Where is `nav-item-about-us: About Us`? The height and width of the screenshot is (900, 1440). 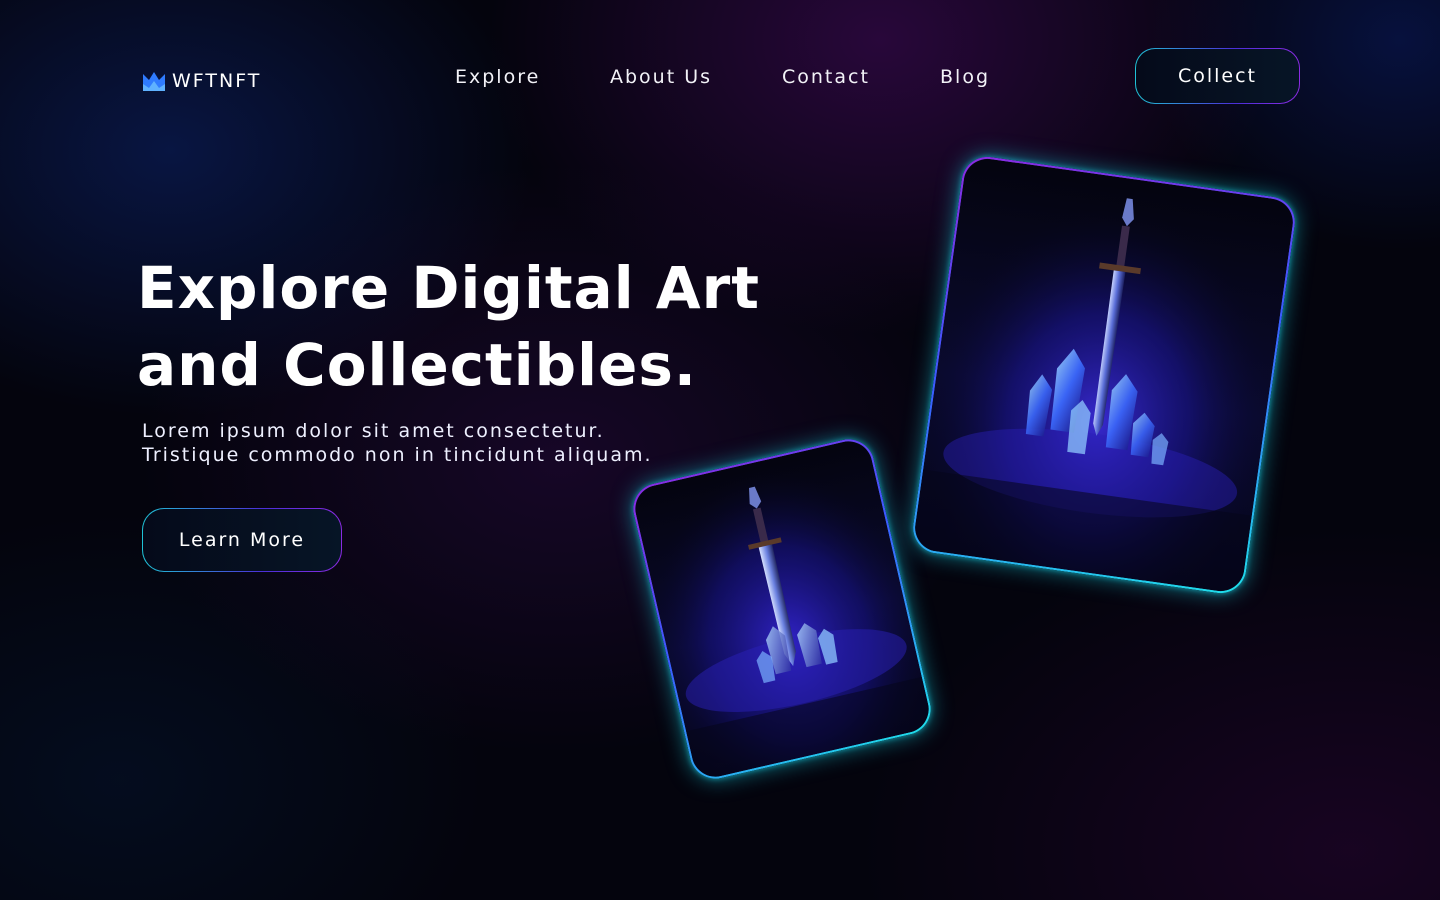 nav-item-about-us: About Us is located at coordinates (661, 77).